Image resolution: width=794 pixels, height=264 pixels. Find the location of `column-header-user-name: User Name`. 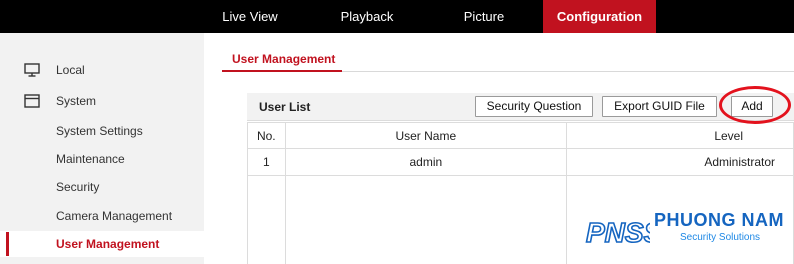

column-header-user-name: User Name is located at coordinates (426, 135).